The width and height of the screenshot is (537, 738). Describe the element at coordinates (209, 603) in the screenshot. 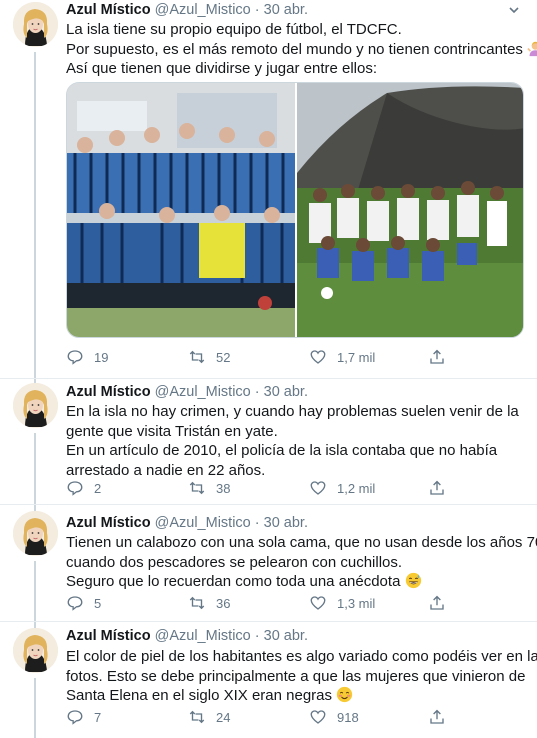

I see `retweet-button: 36` at that location.